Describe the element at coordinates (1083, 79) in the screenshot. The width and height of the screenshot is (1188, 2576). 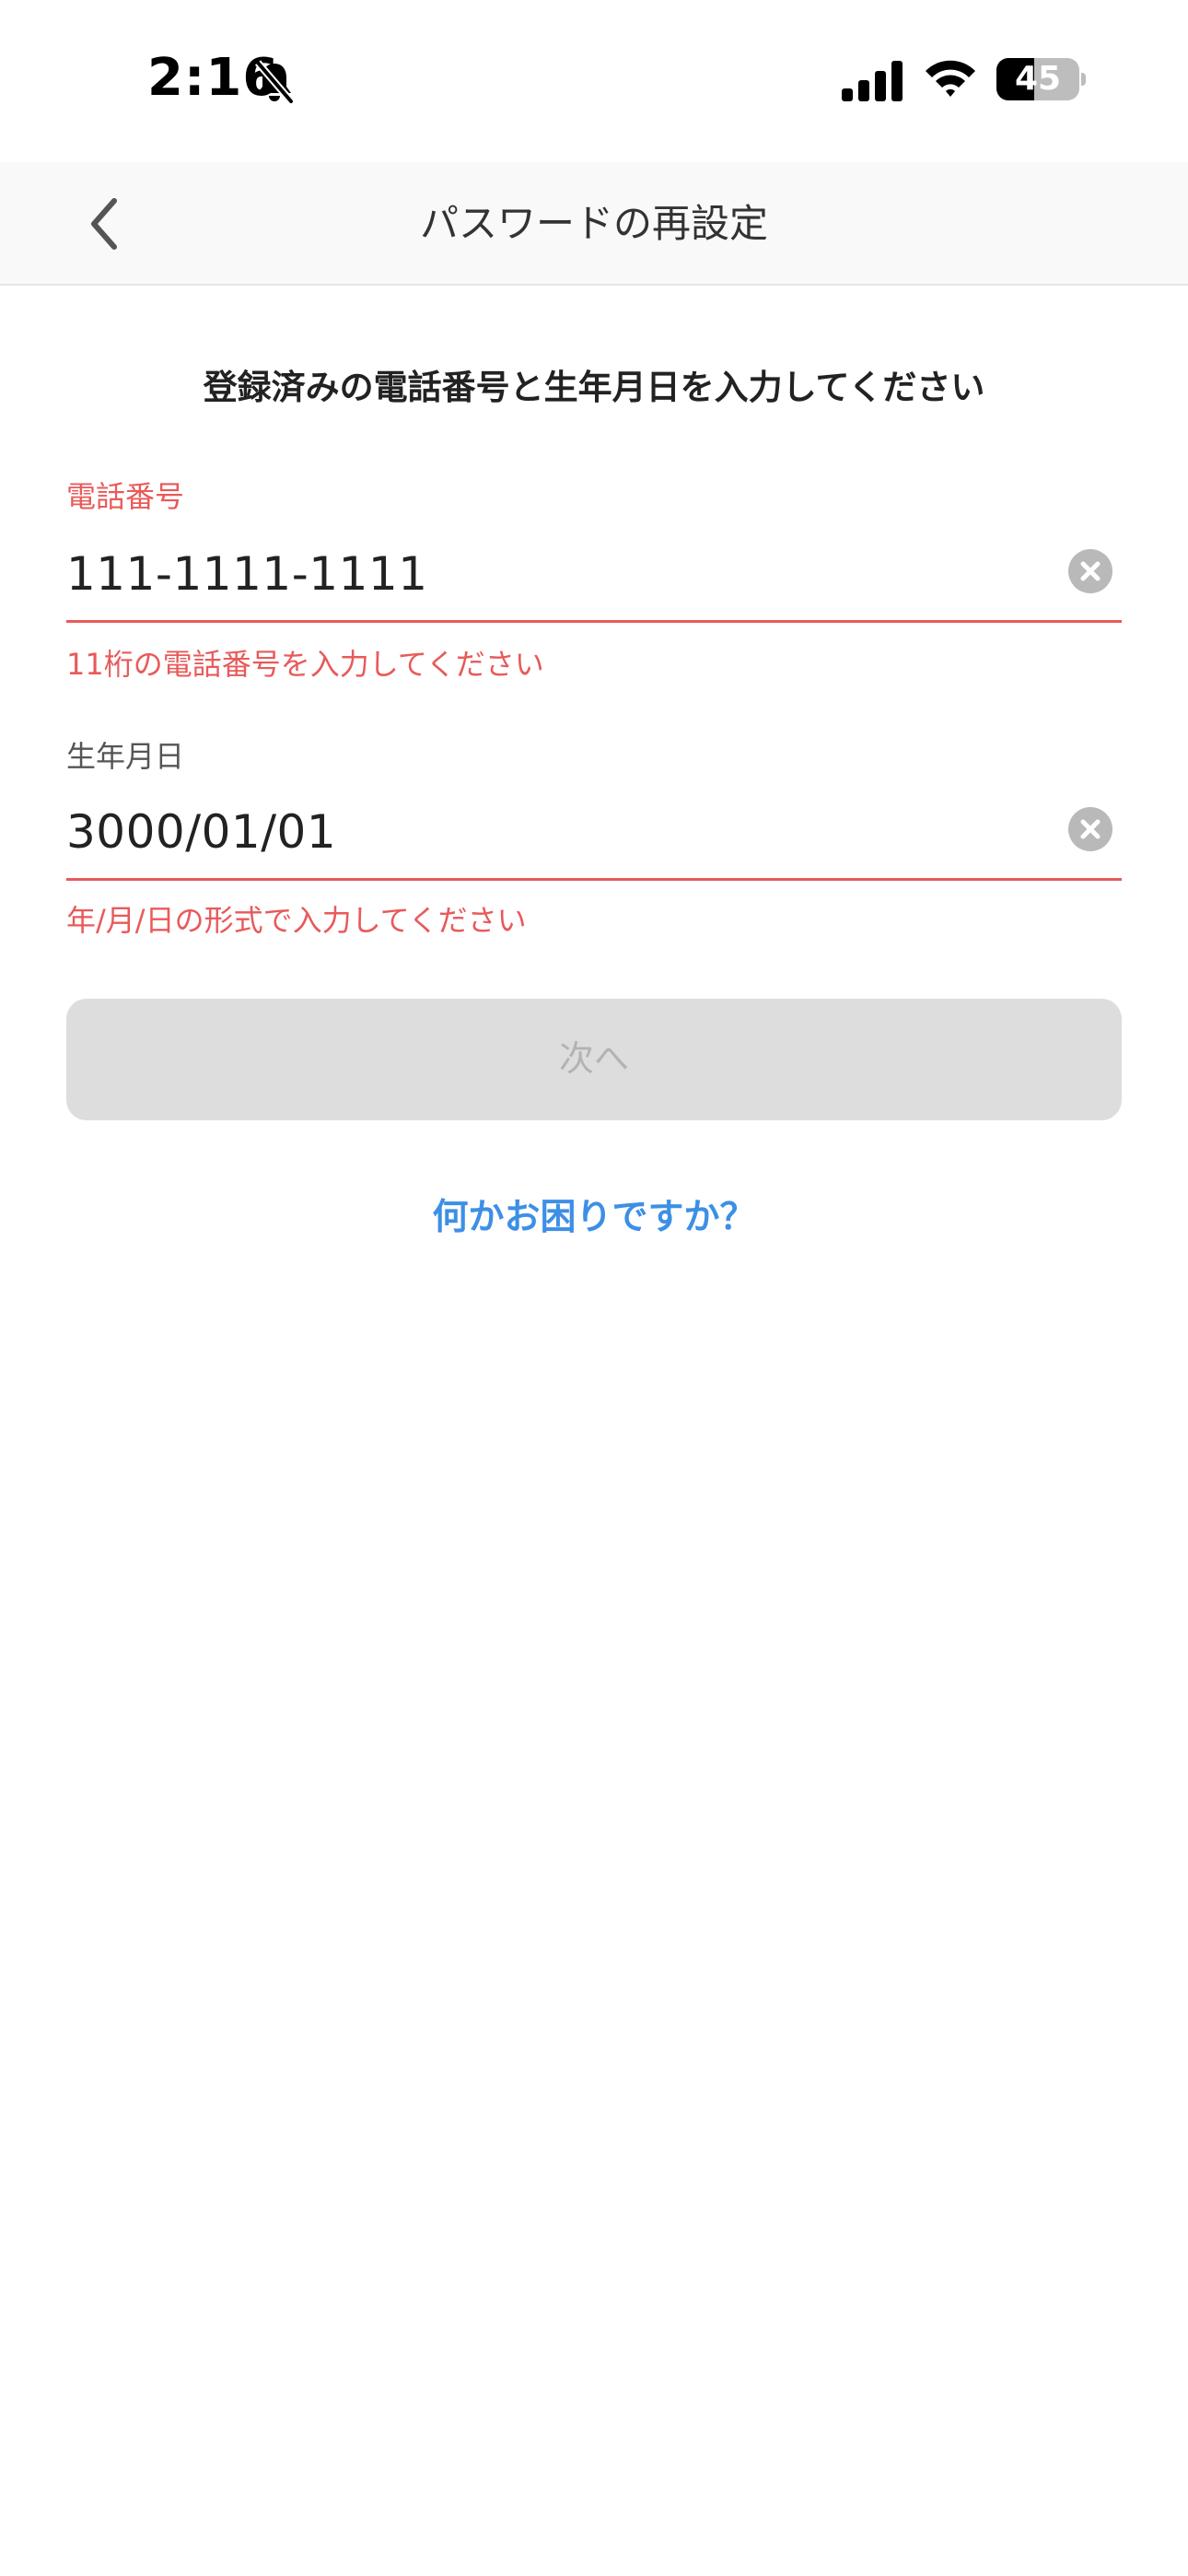
I see `battery-cap` at that location.